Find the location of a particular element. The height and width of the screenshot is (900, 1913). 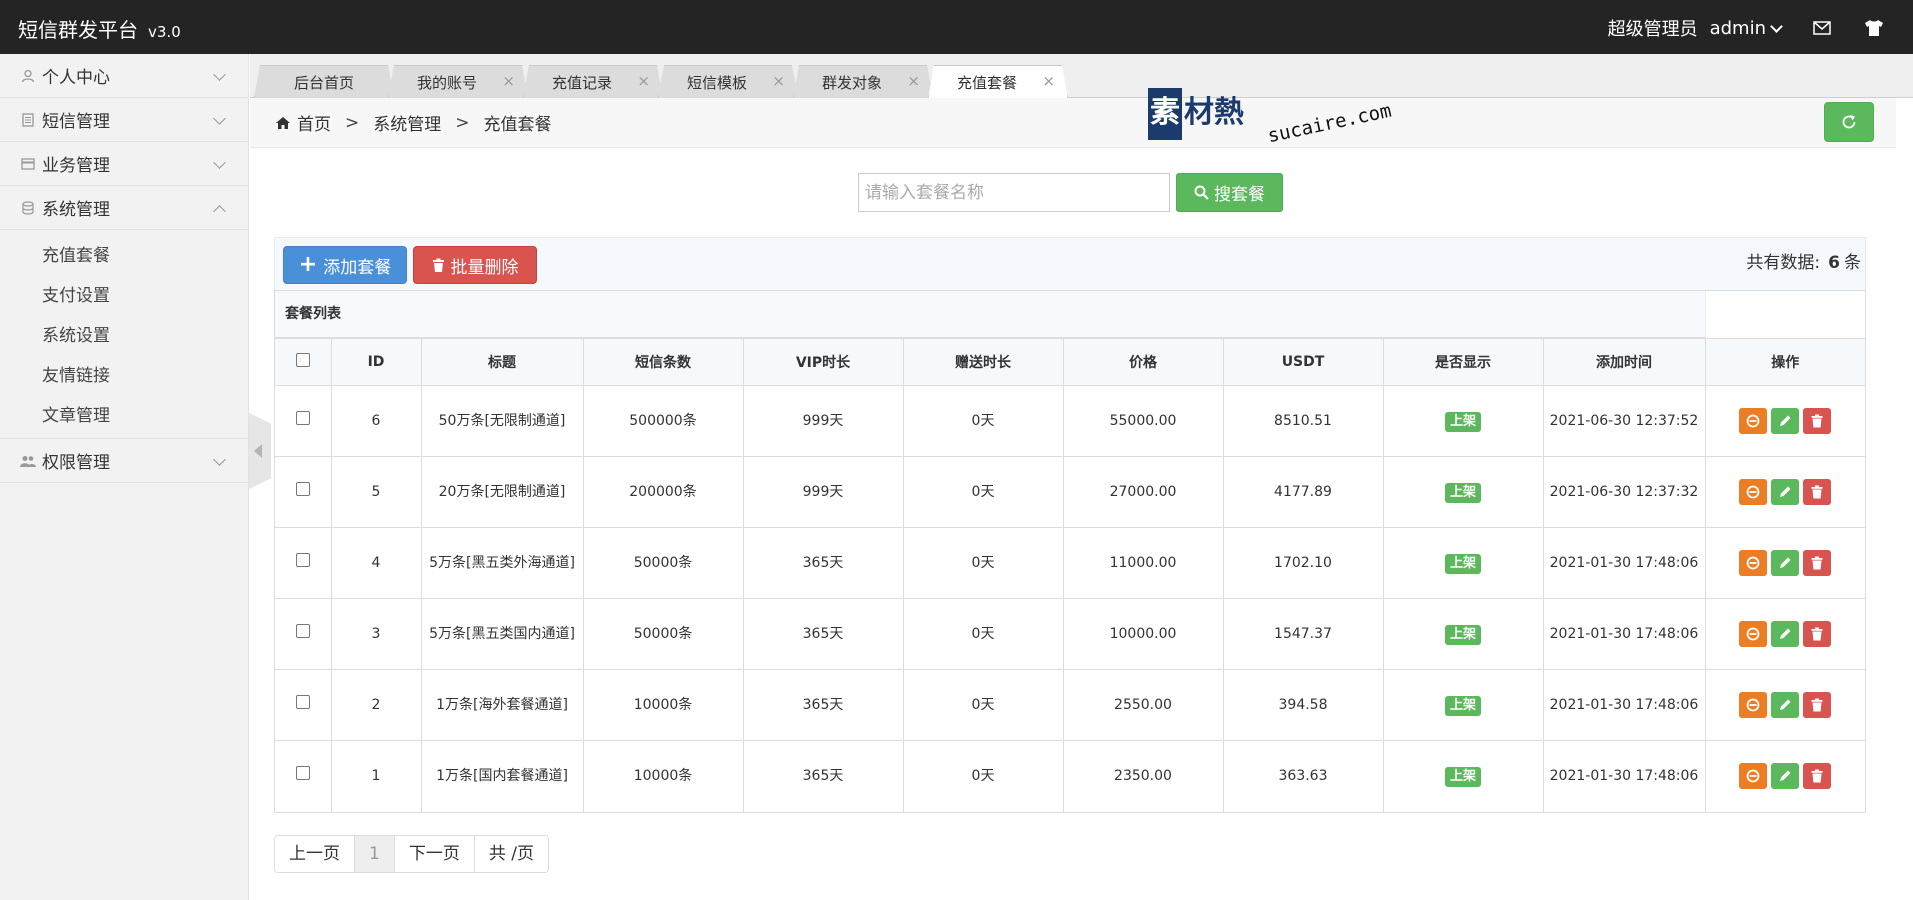

column-header: USDT is located at coordinates (1303, 362).